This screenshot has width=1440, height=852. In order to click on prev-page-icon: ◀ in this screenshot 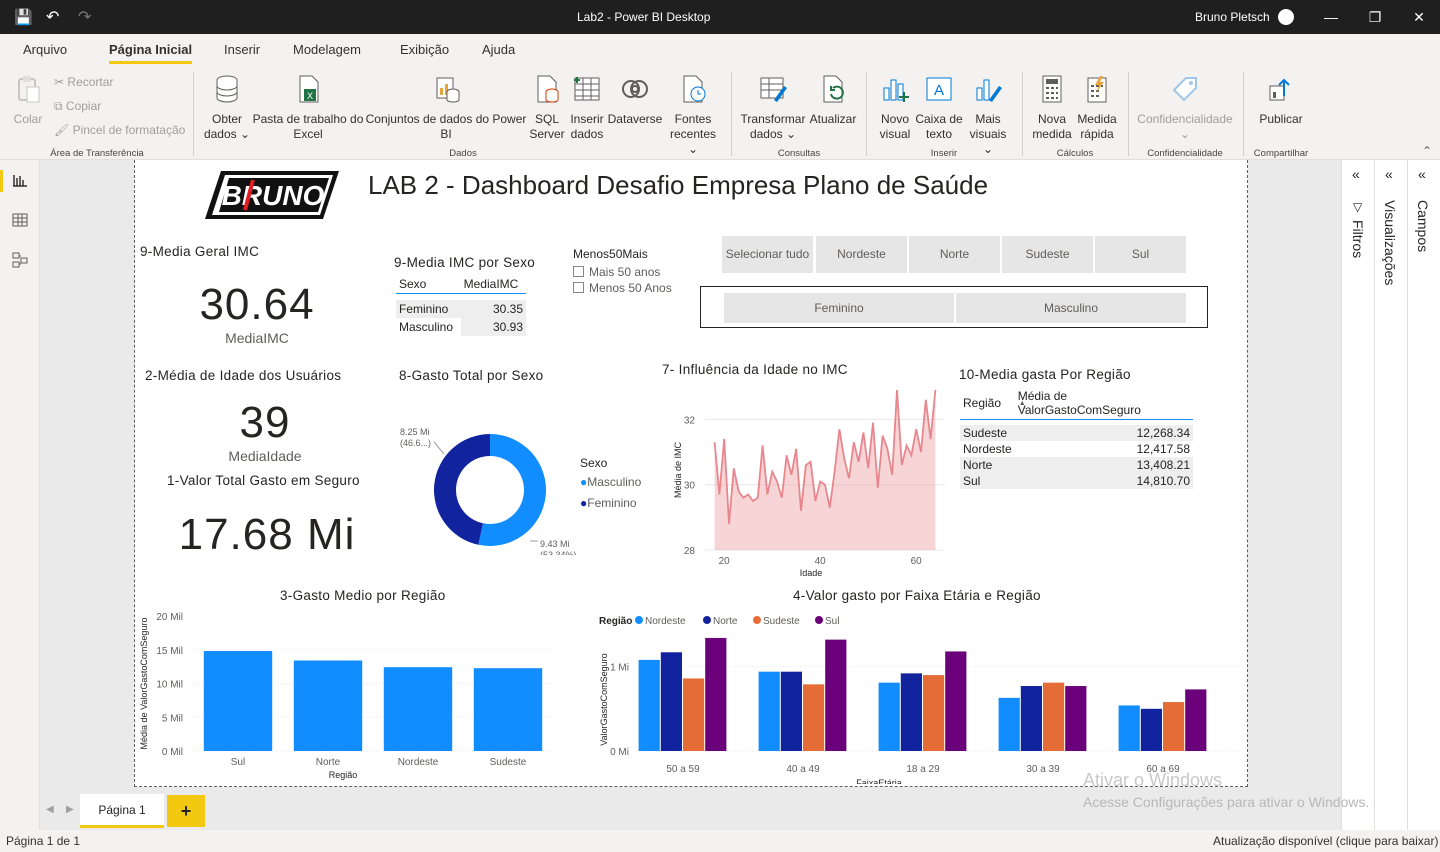, I will do `click(50, 809)`.